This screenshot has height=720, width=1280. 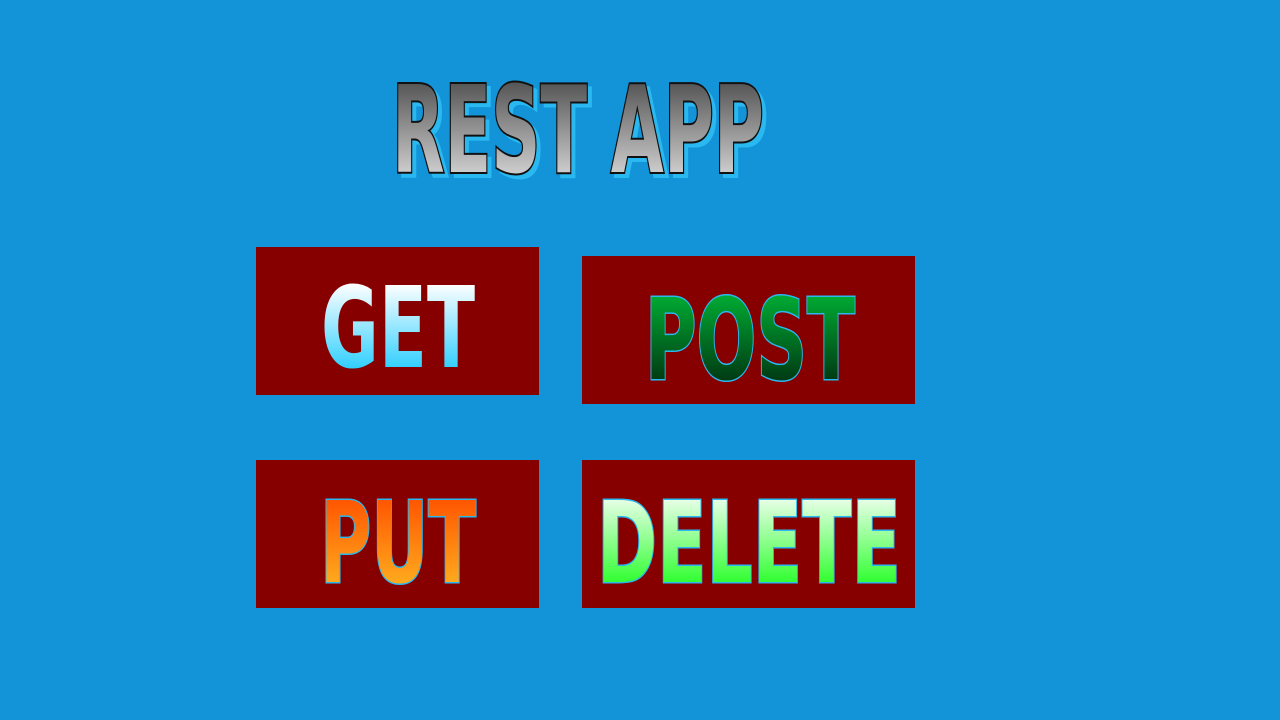 I want to click on get-button: GET, so click(x=397, y=321).